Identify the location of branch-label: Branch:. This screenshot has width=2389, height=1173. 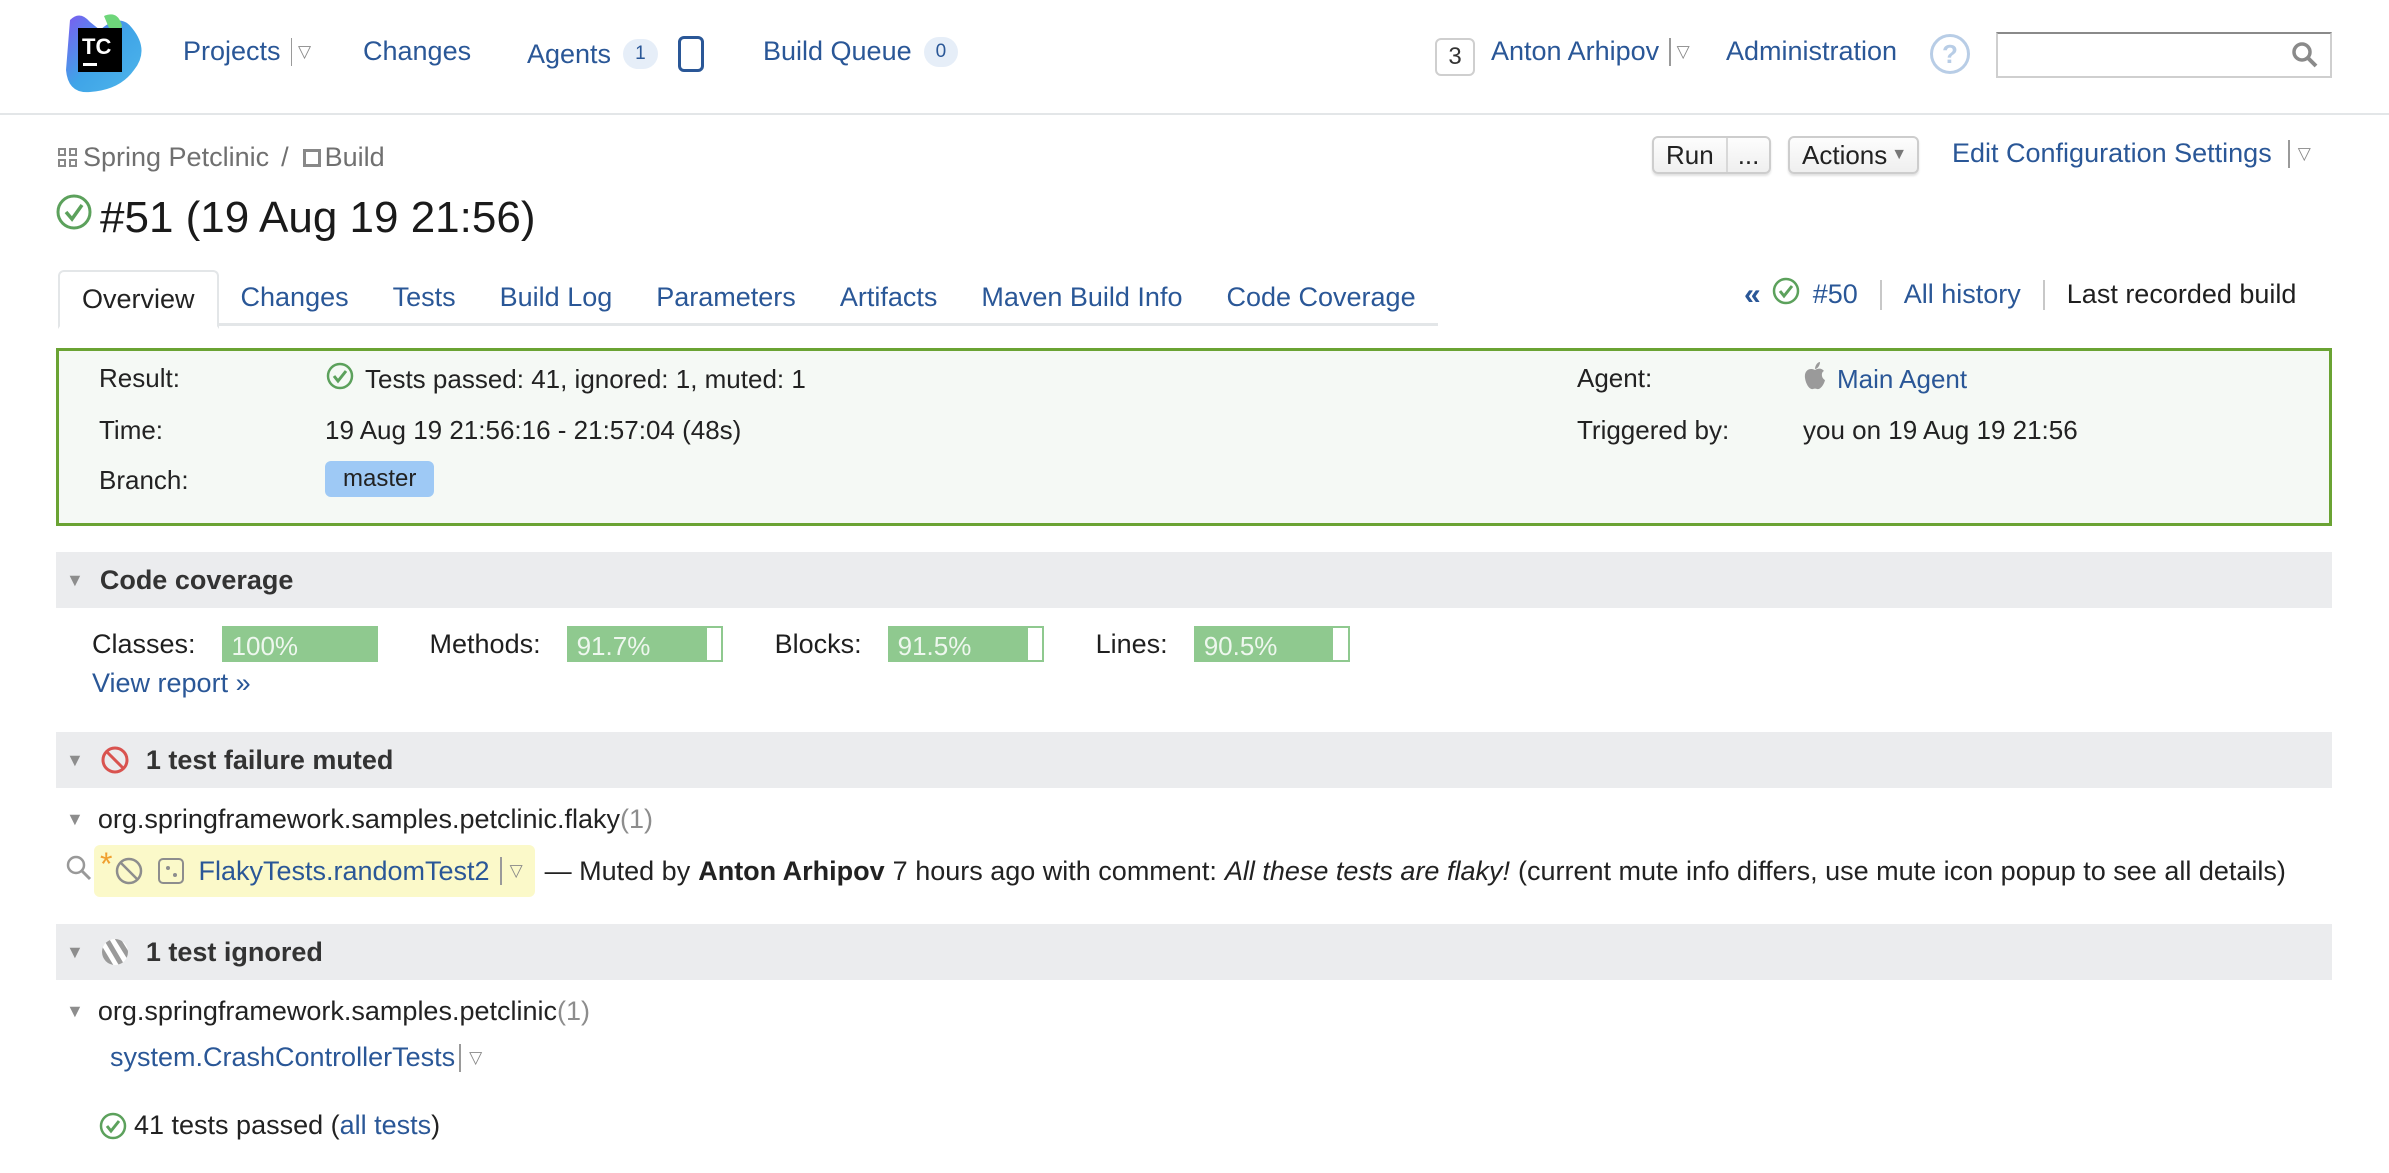
(144, 480).